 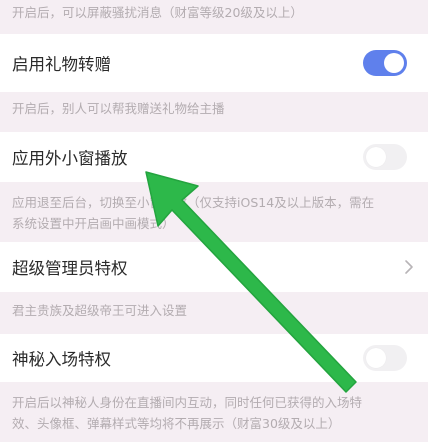 I want to click on gift-transfer-toggle, so click(x=385, y=63).